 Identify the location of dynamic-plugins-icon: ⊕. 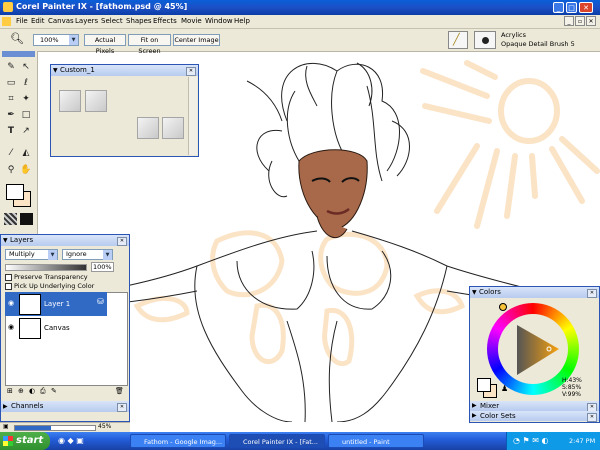
(21, 391).